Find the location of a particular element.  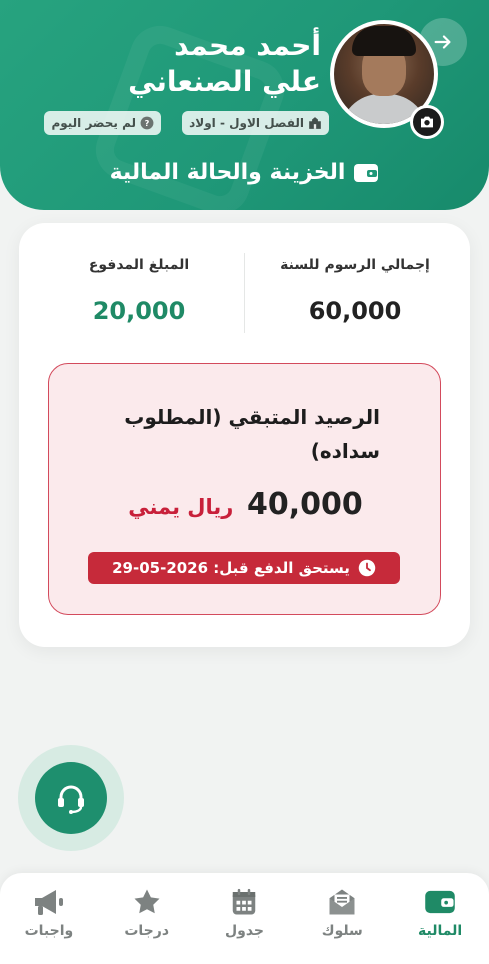

nav-item-finance: المالية is located at coordinates (440, 913).